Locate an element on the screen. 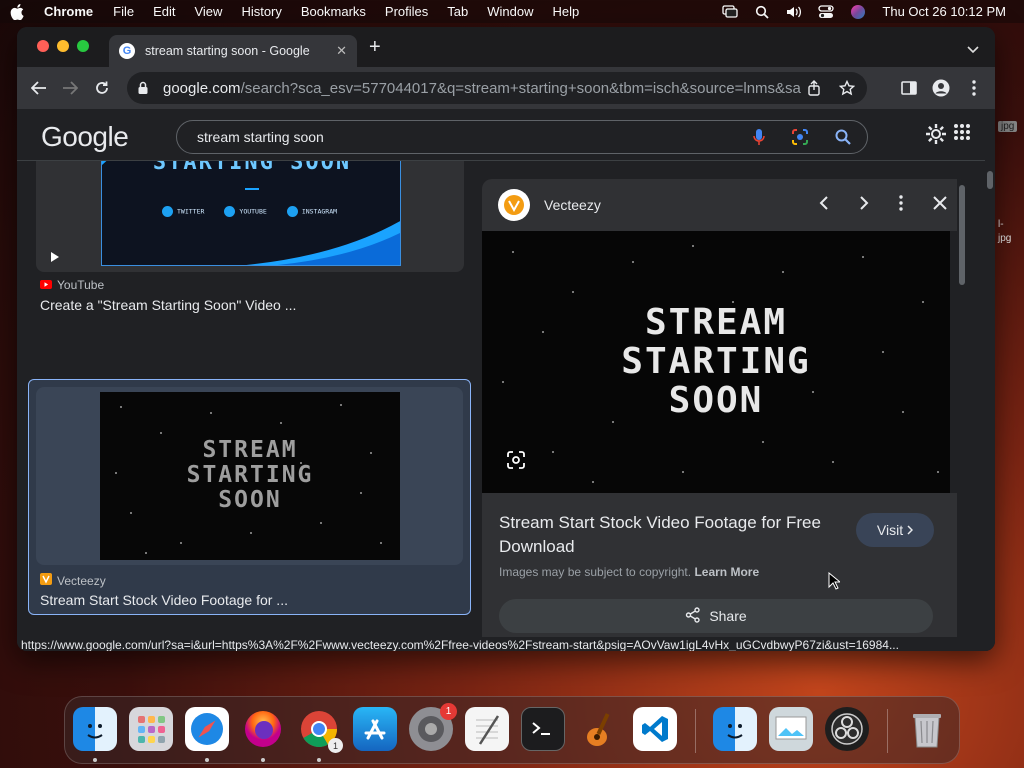 The image size is (1024, 768). side-panel-icon is located at coordinates (909, 88).